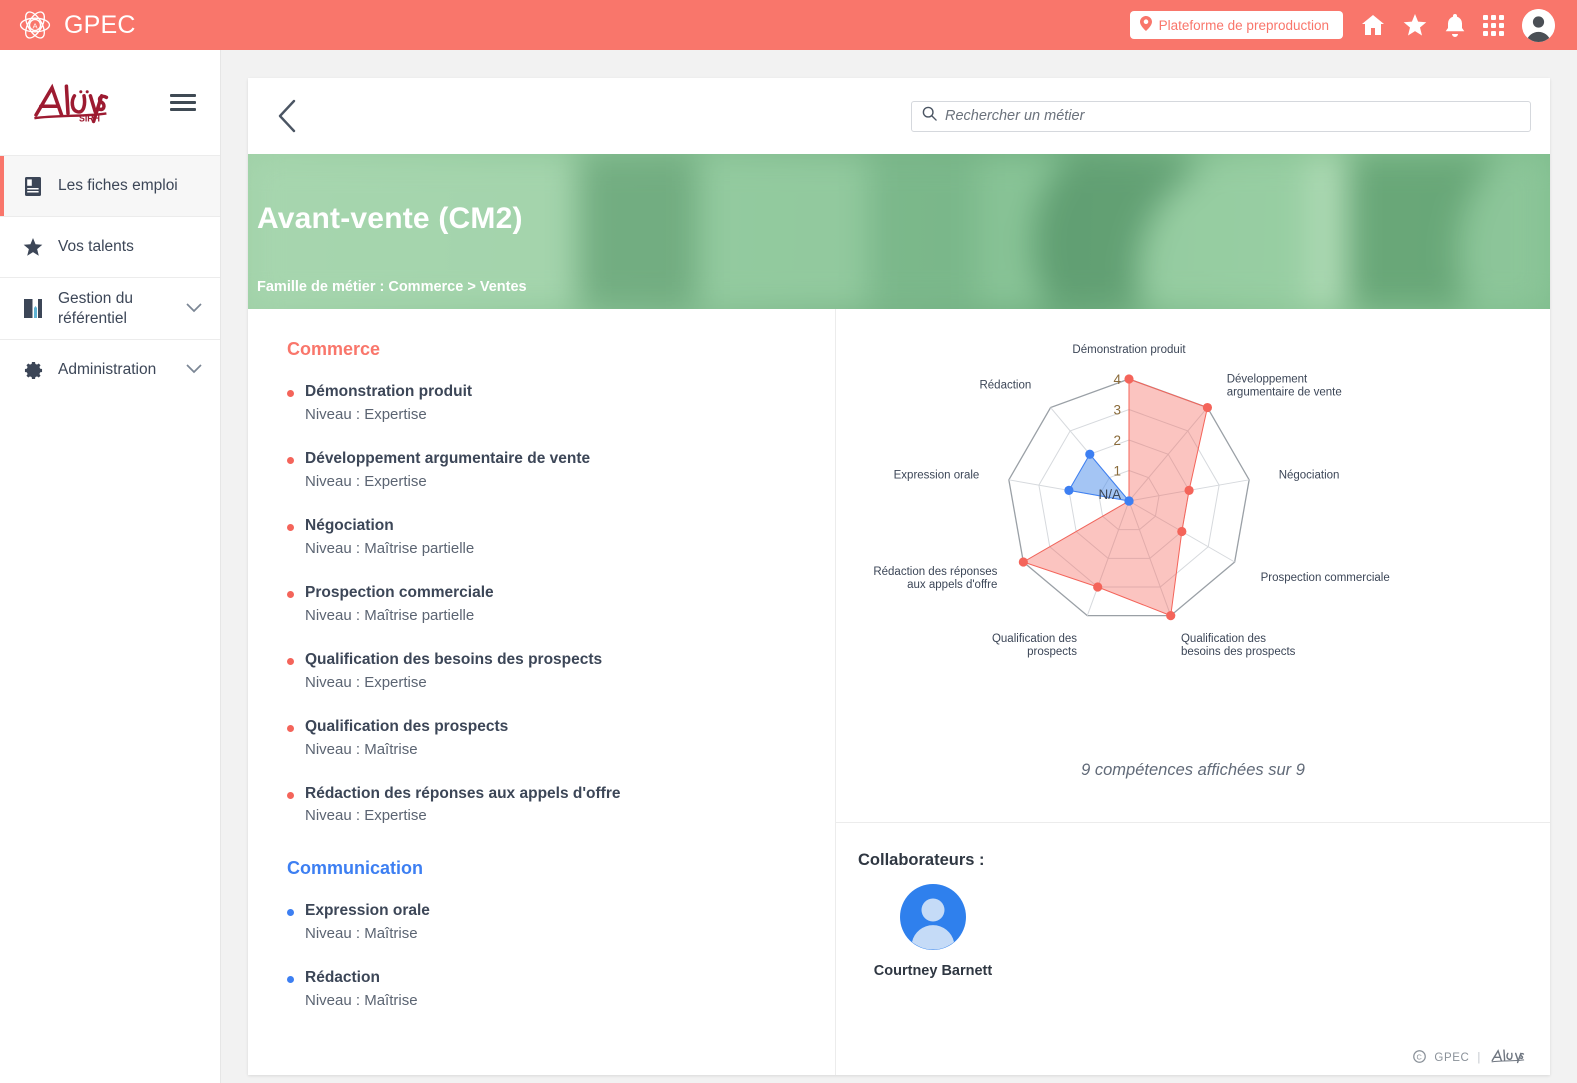 Image resolution: width=1577 pixels, height=1083 pixels. I want to click on hamburger-menu-icon, so click(183, 102).